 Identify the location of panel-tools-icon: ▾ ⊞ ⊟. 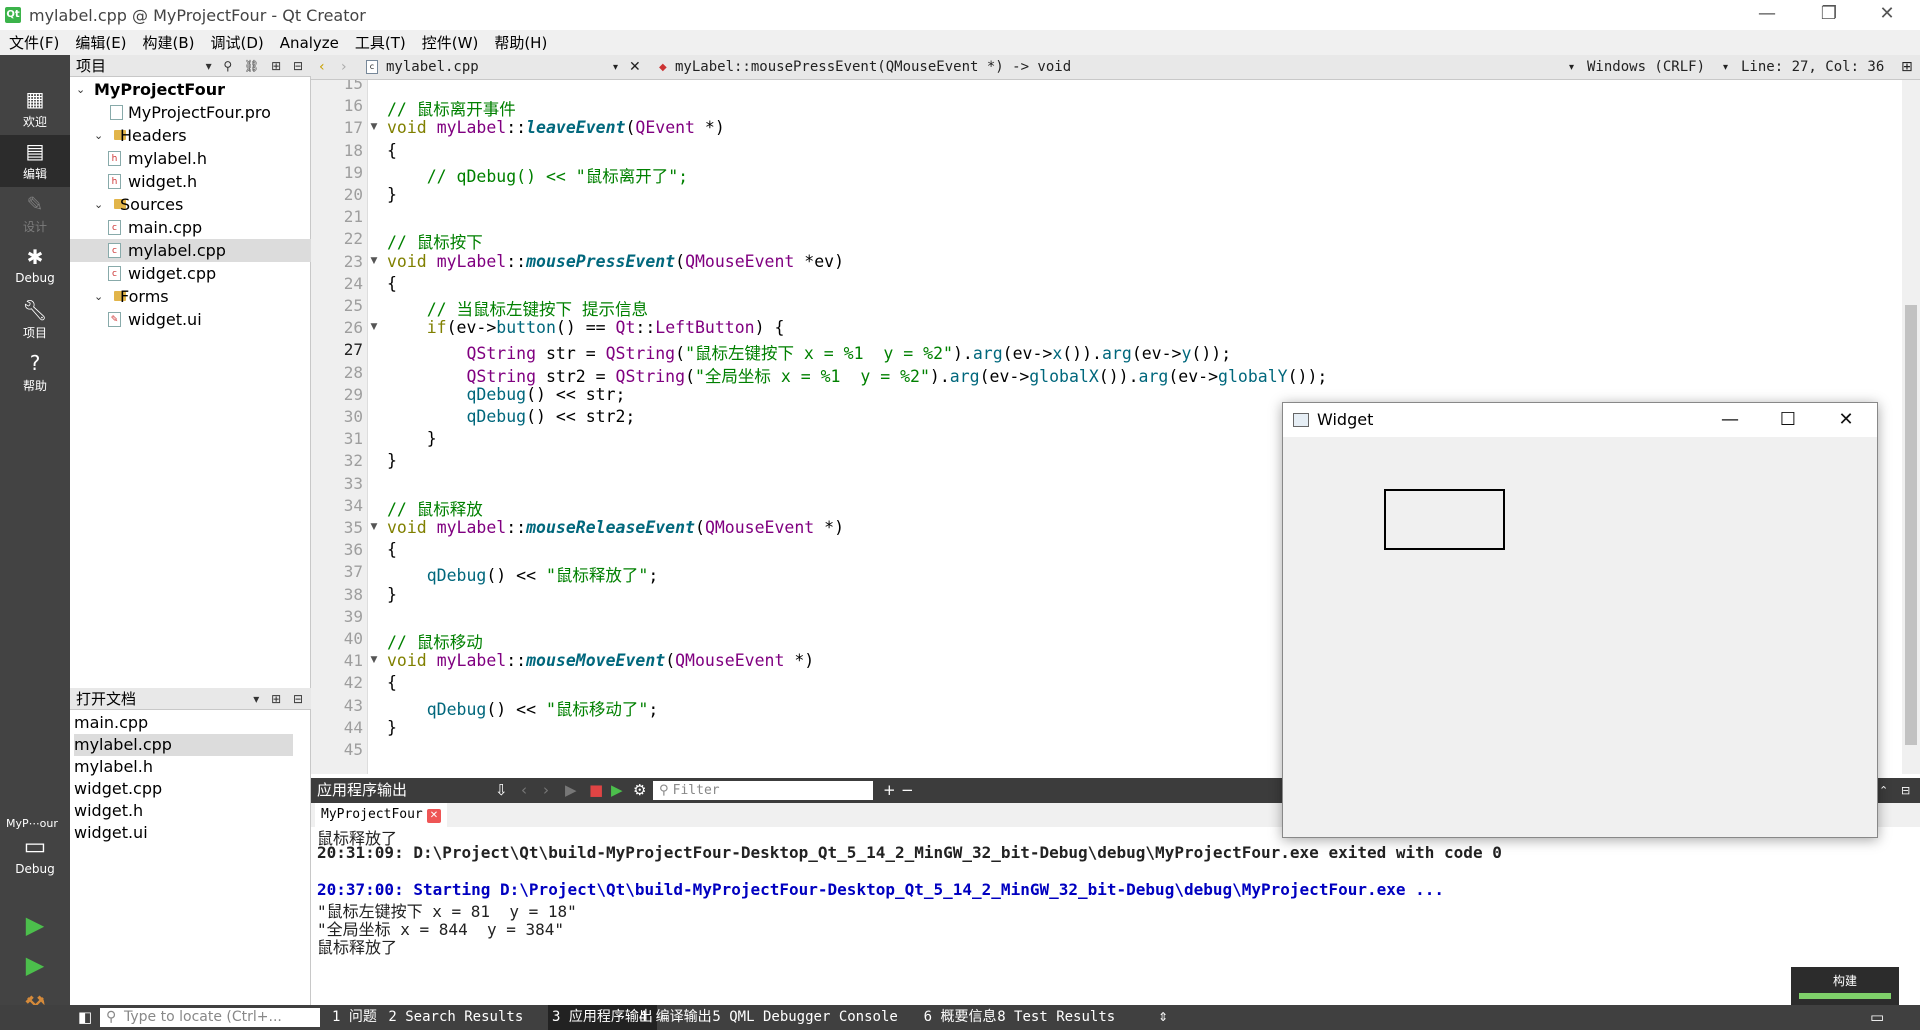
(280, 699).